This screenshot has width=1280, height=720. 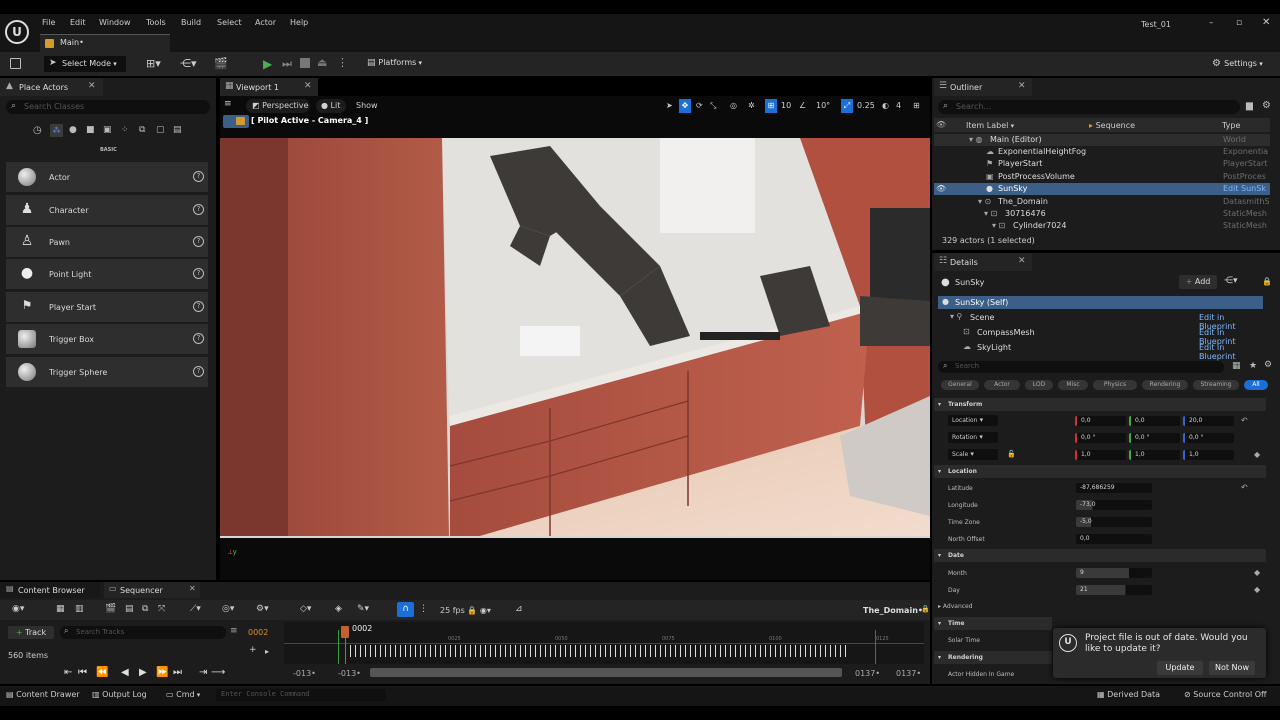 I want to click on viewport-tab: ▦ Viewport 1 ✕, so click(x=269, y=87).